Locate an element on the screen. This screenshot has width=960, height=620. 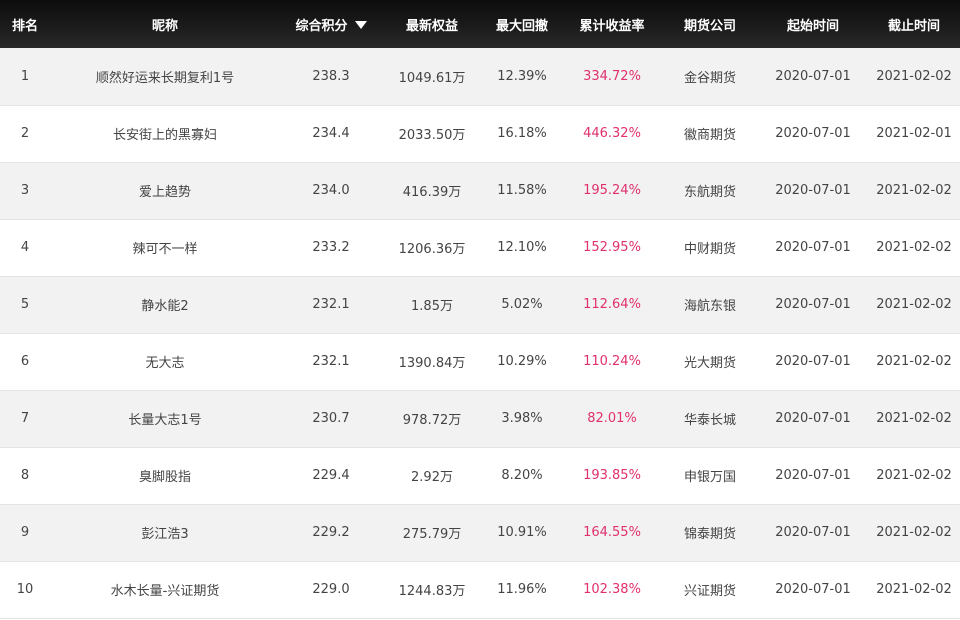
cell-equity: 2033.50万 is located at coordinates (432, 134).